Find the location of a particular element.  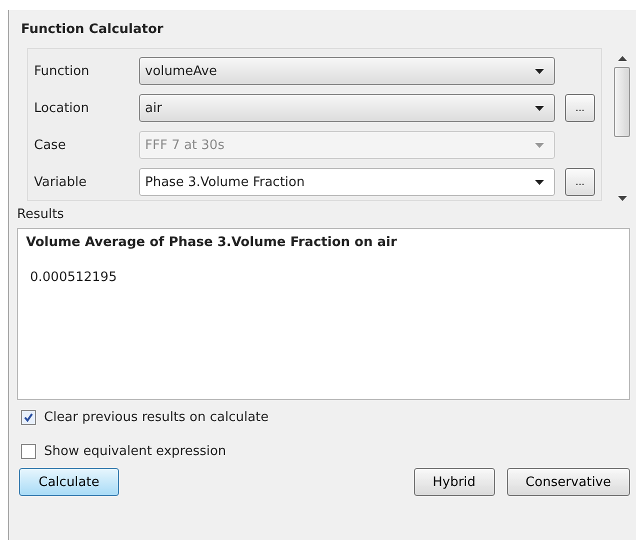

result-value: 0.000512195 is located at coordinates (73, 277).